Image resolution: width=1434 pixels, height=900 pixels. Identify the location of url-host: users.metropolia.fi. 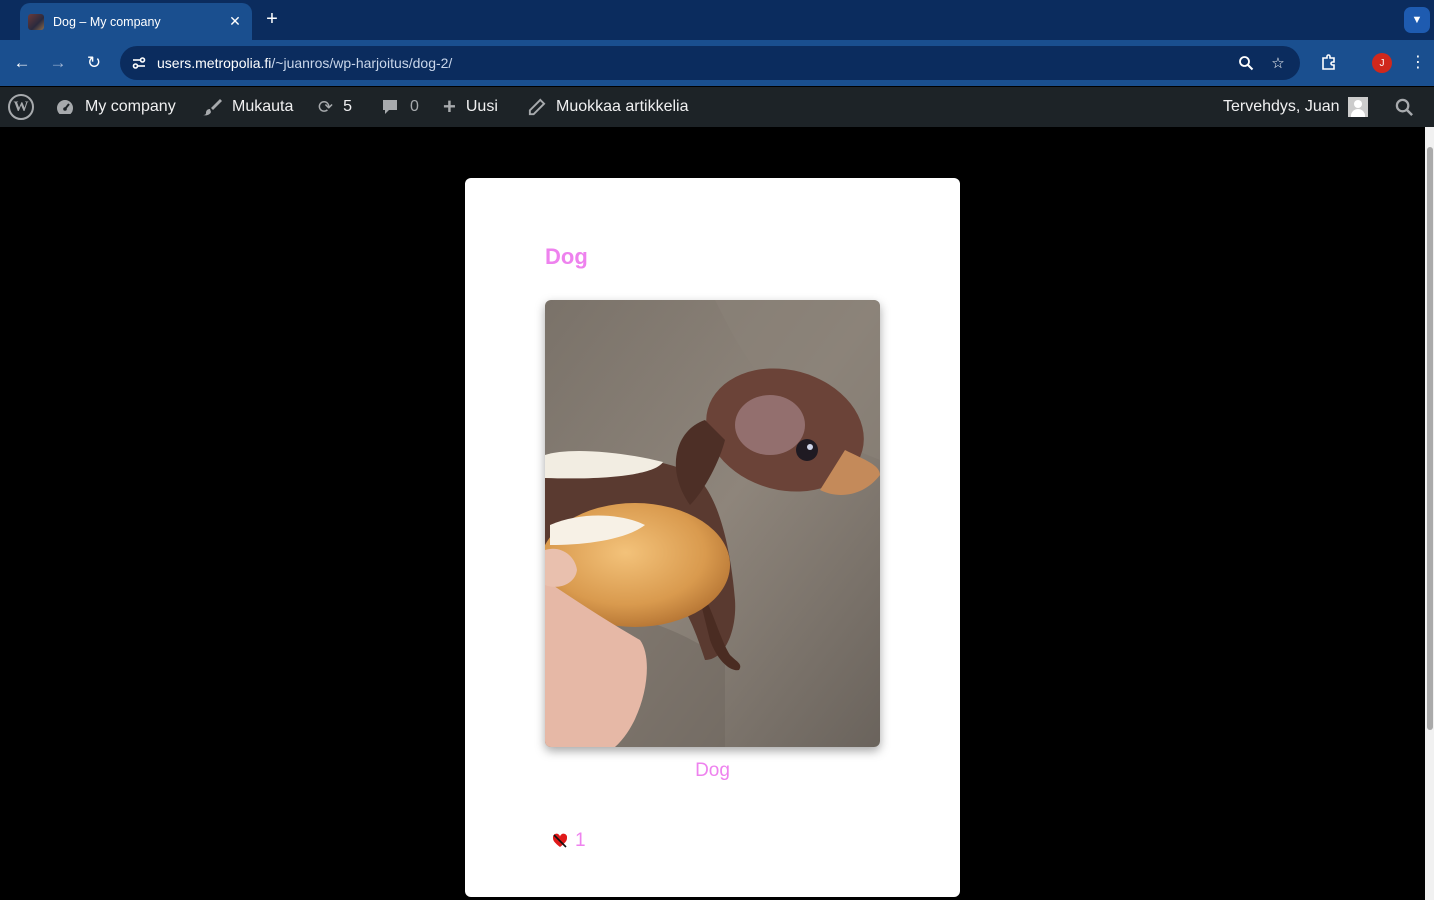
(214, 63).